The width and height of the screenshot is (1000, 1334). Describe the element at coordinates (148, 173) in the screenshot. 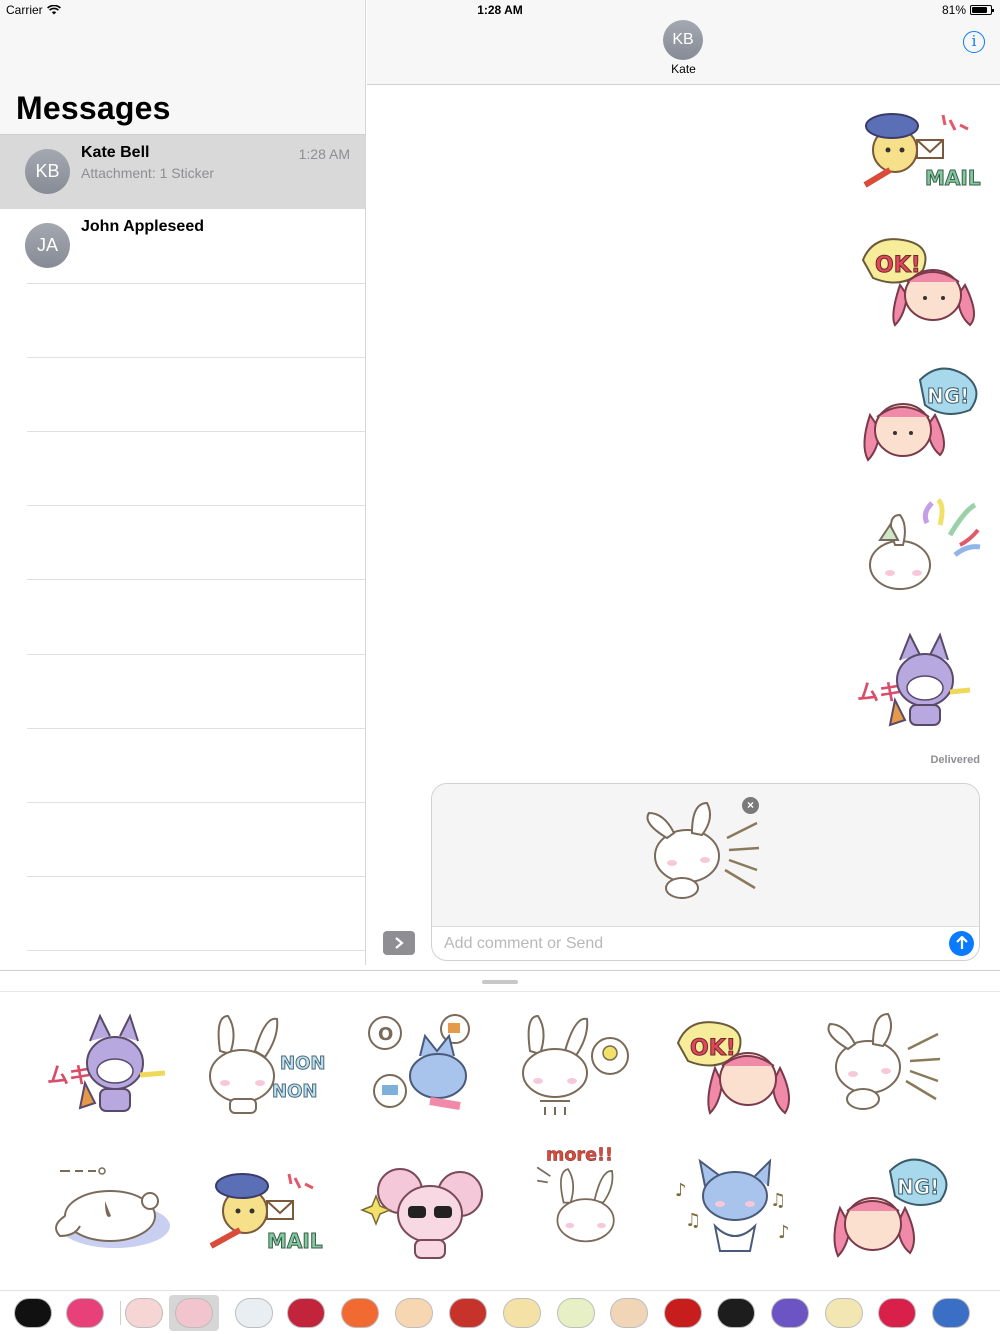

I see `conversation-preview: Attachment: 1 Sticker` at that location.